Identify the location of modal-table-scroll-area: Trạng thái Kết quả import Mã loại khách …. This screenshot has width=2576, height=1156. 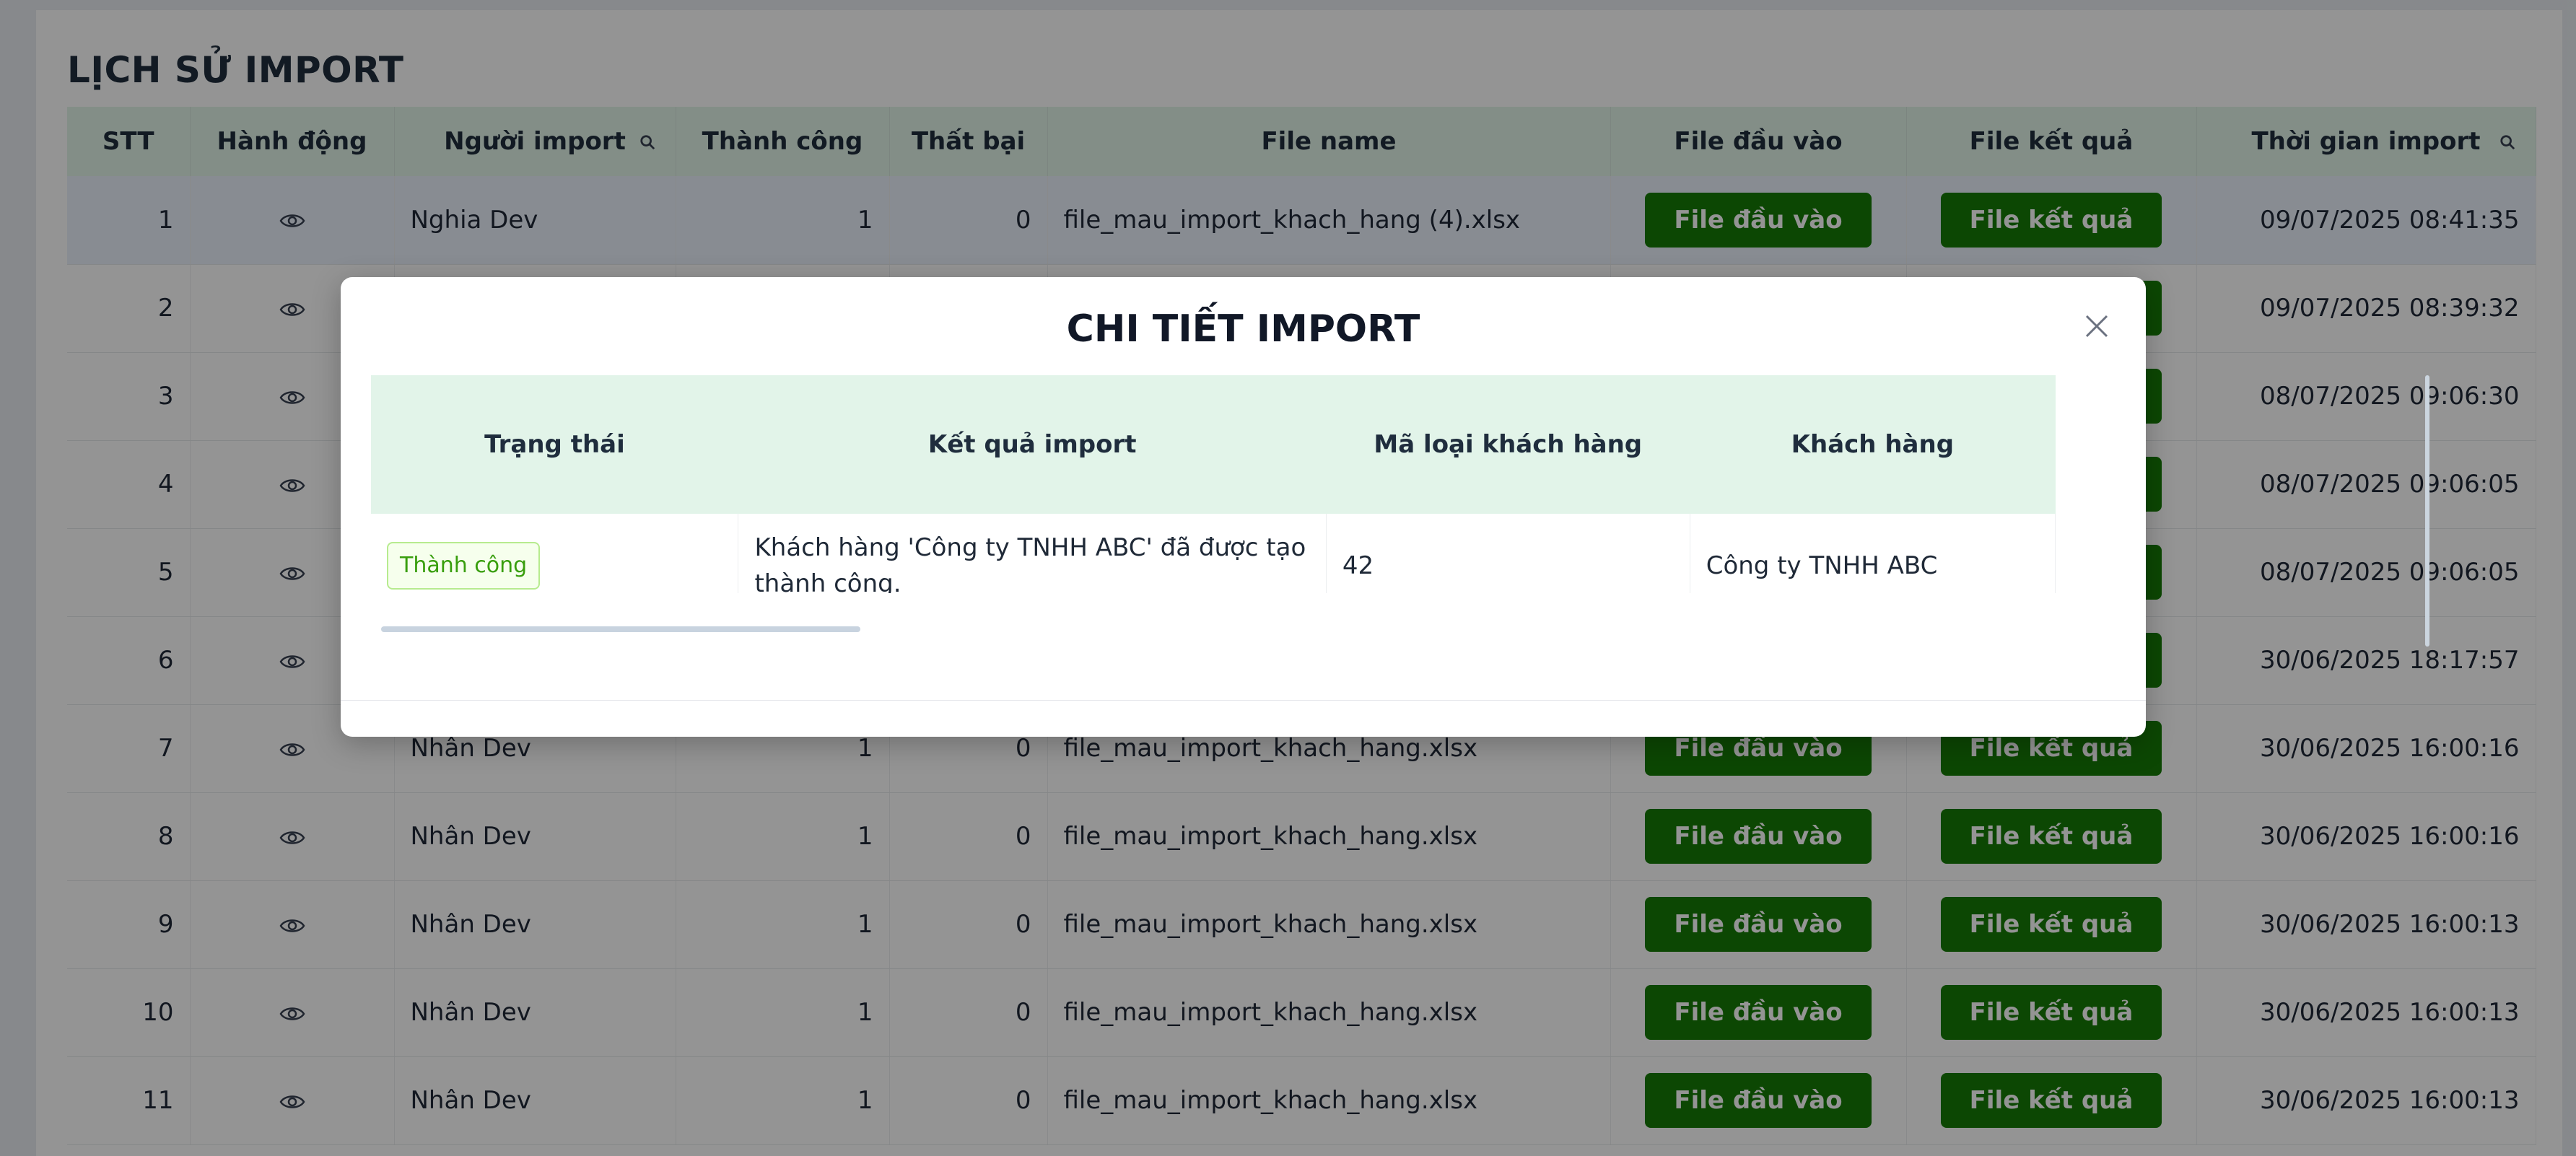
(1213, 484).